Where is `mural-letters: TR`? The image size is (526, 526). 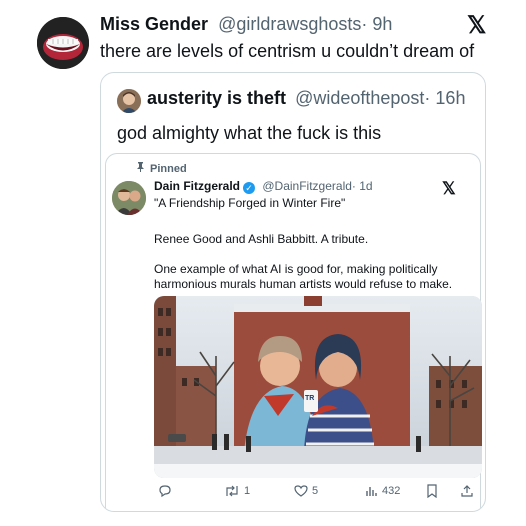
mural-letters: TR is located at coordinates (309, 398).